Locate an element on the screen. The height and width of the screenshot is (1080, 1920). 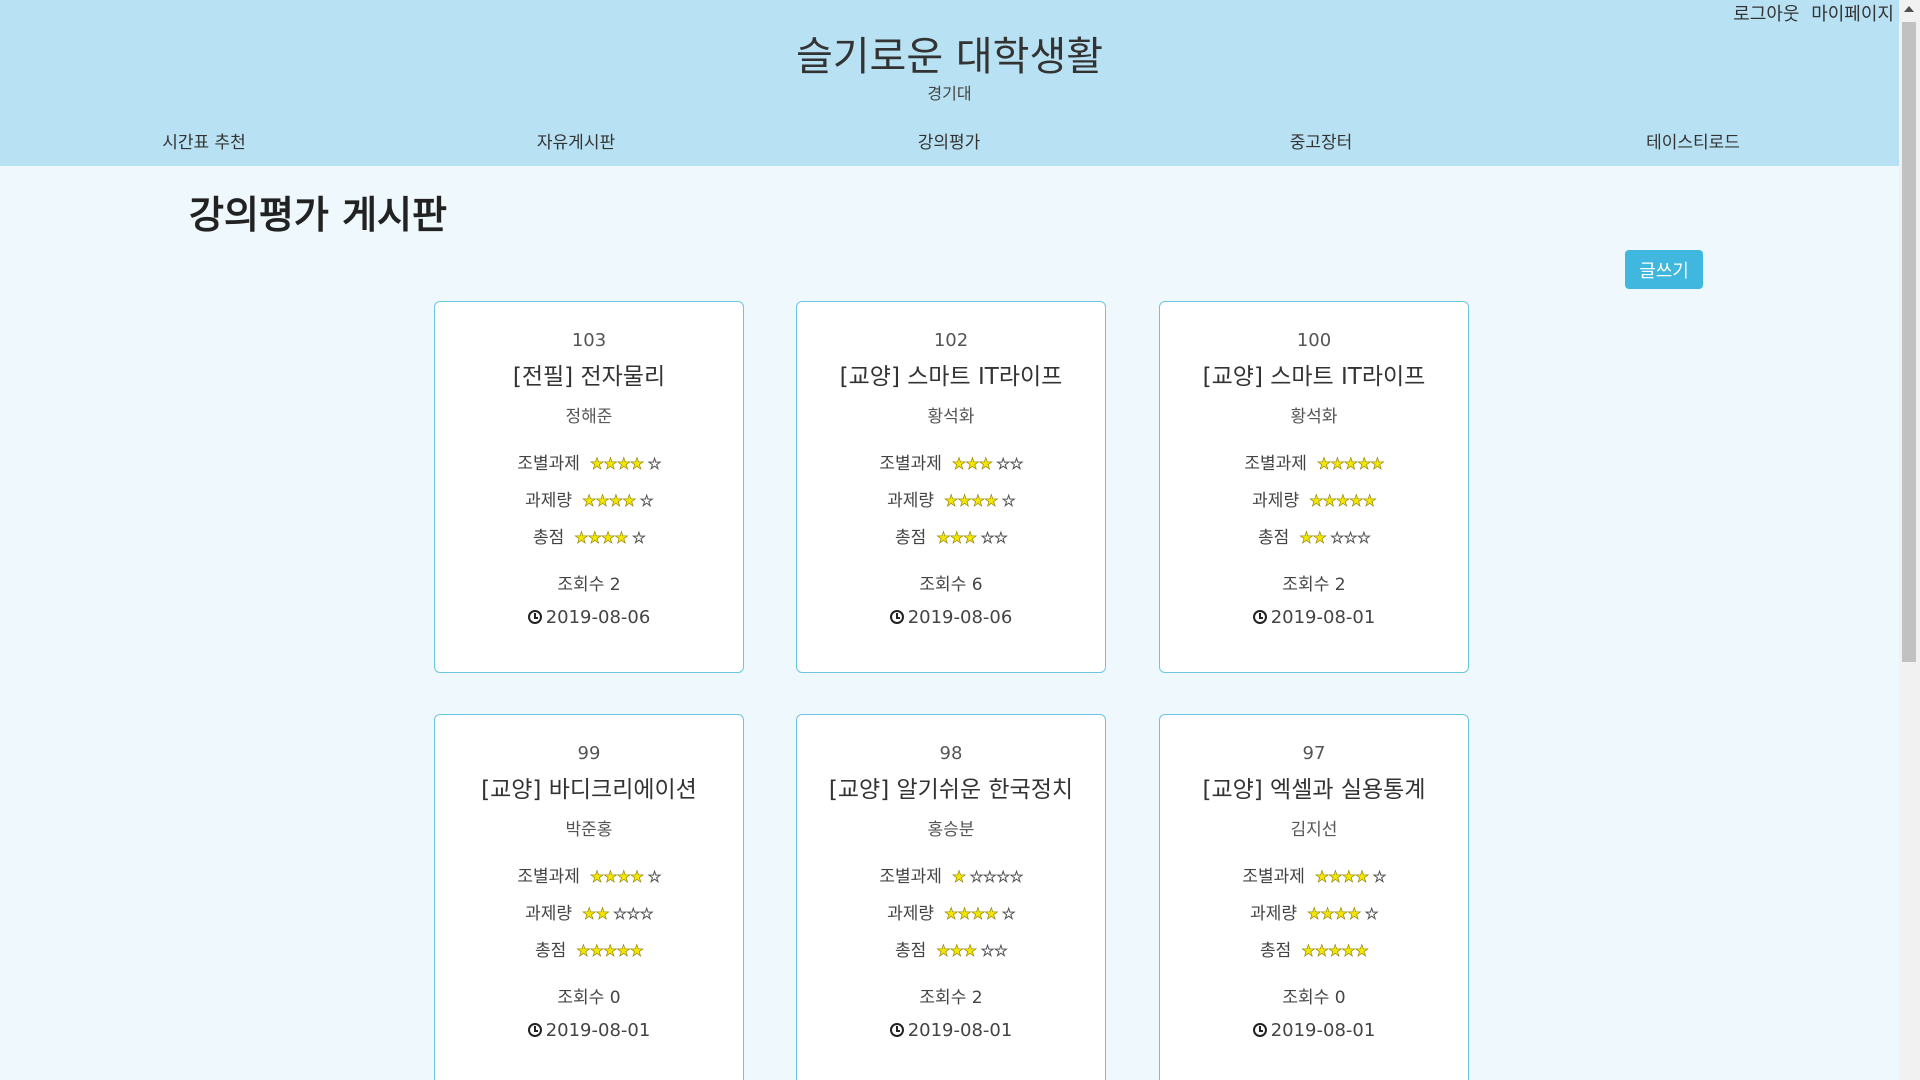
rating-workload: 과제량 ★★★★★ is located at coordinates (1314, 498).